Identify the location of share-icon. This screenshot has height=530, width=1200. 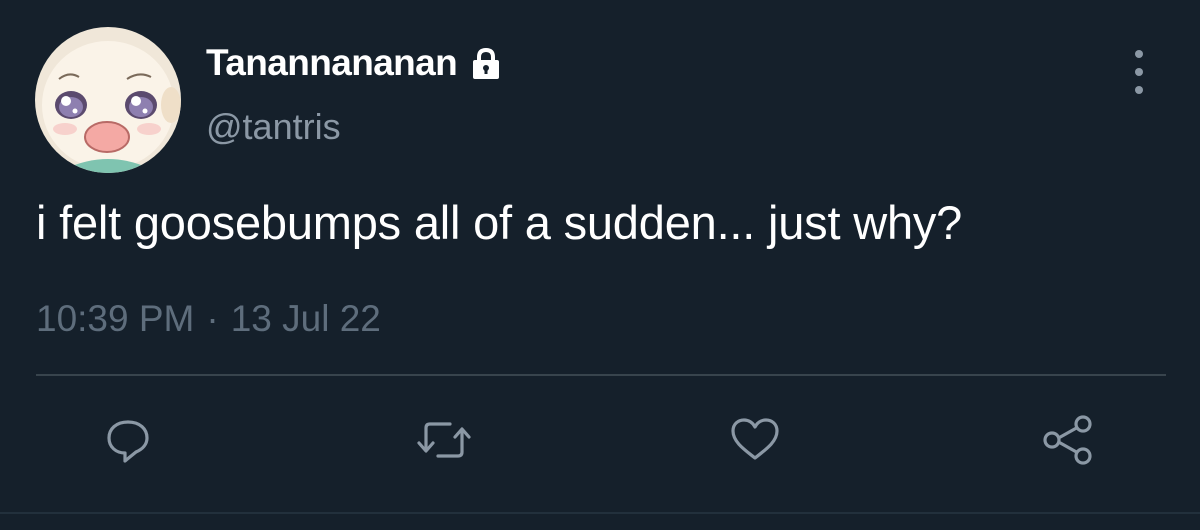
(1067, 440).